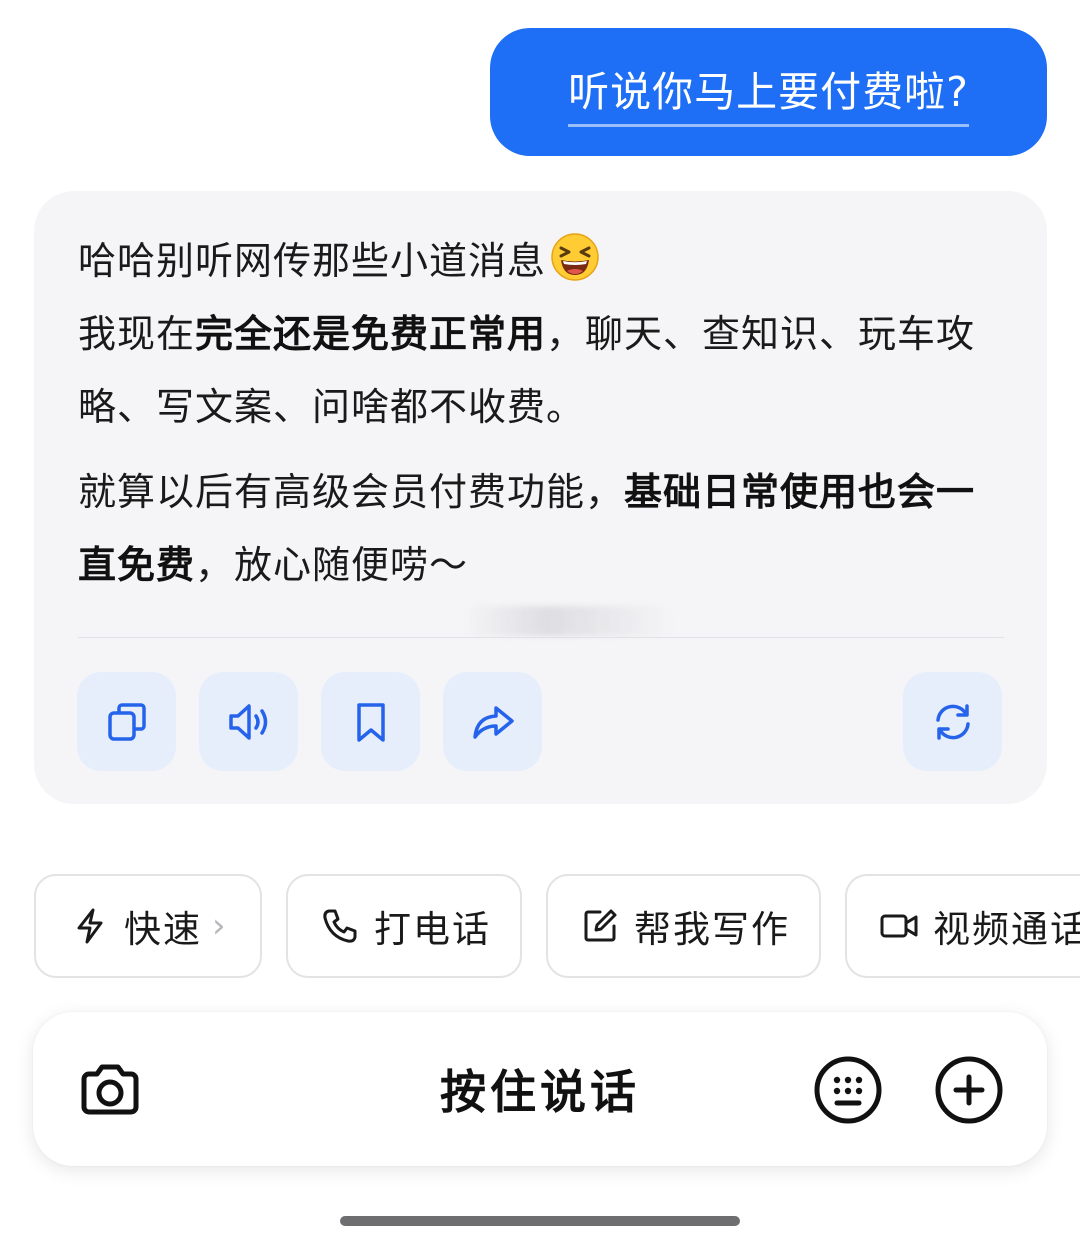 This screenshot has width=1080, height=1242. What do you see at coordinates (371, 334) in the screenshot?
I see `reply-emphasis-free: 完全还是免费正常用` at bounding box center [371, 334].